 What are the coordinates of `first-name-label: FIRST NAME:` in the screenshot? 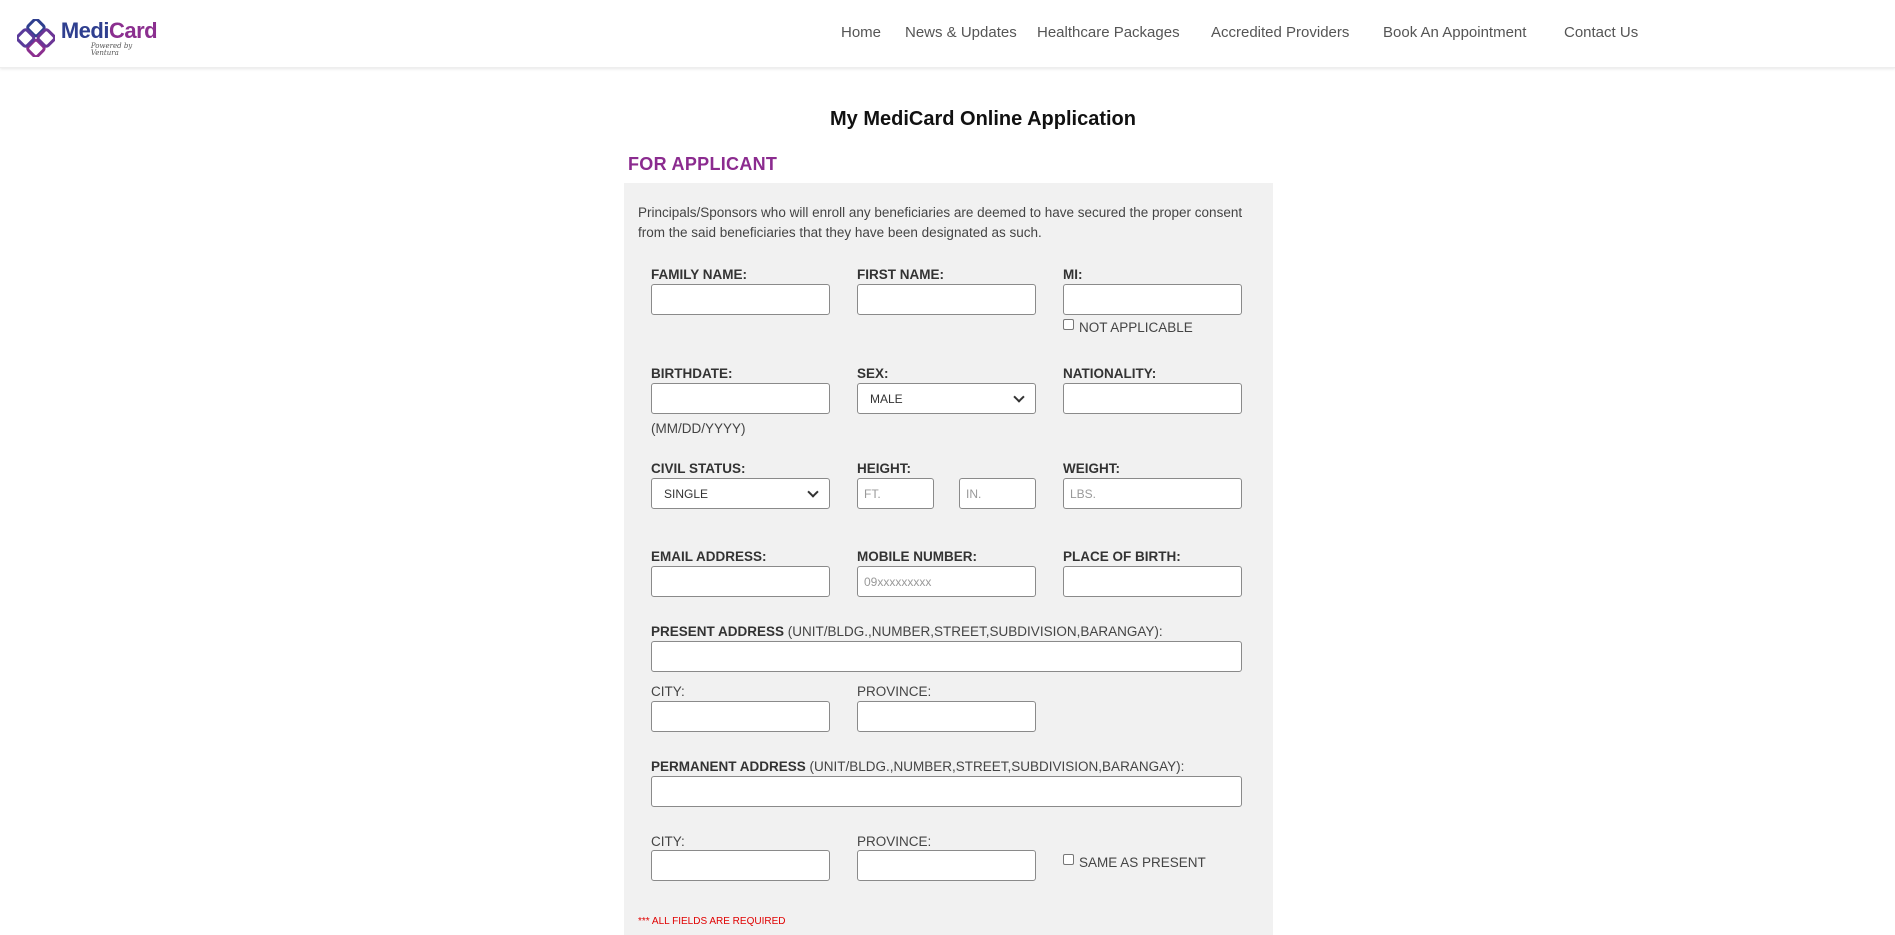 It's located at (900, 274).